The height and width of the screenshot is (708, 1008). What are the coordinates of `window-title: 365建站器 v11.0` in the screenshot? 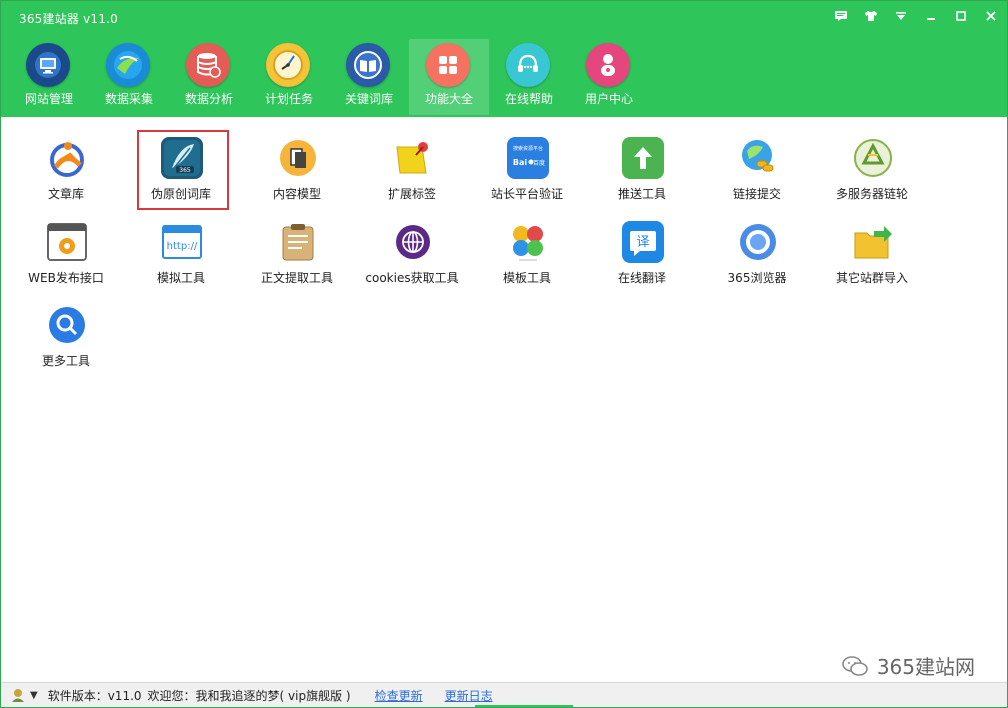 It's located at (68, 19).